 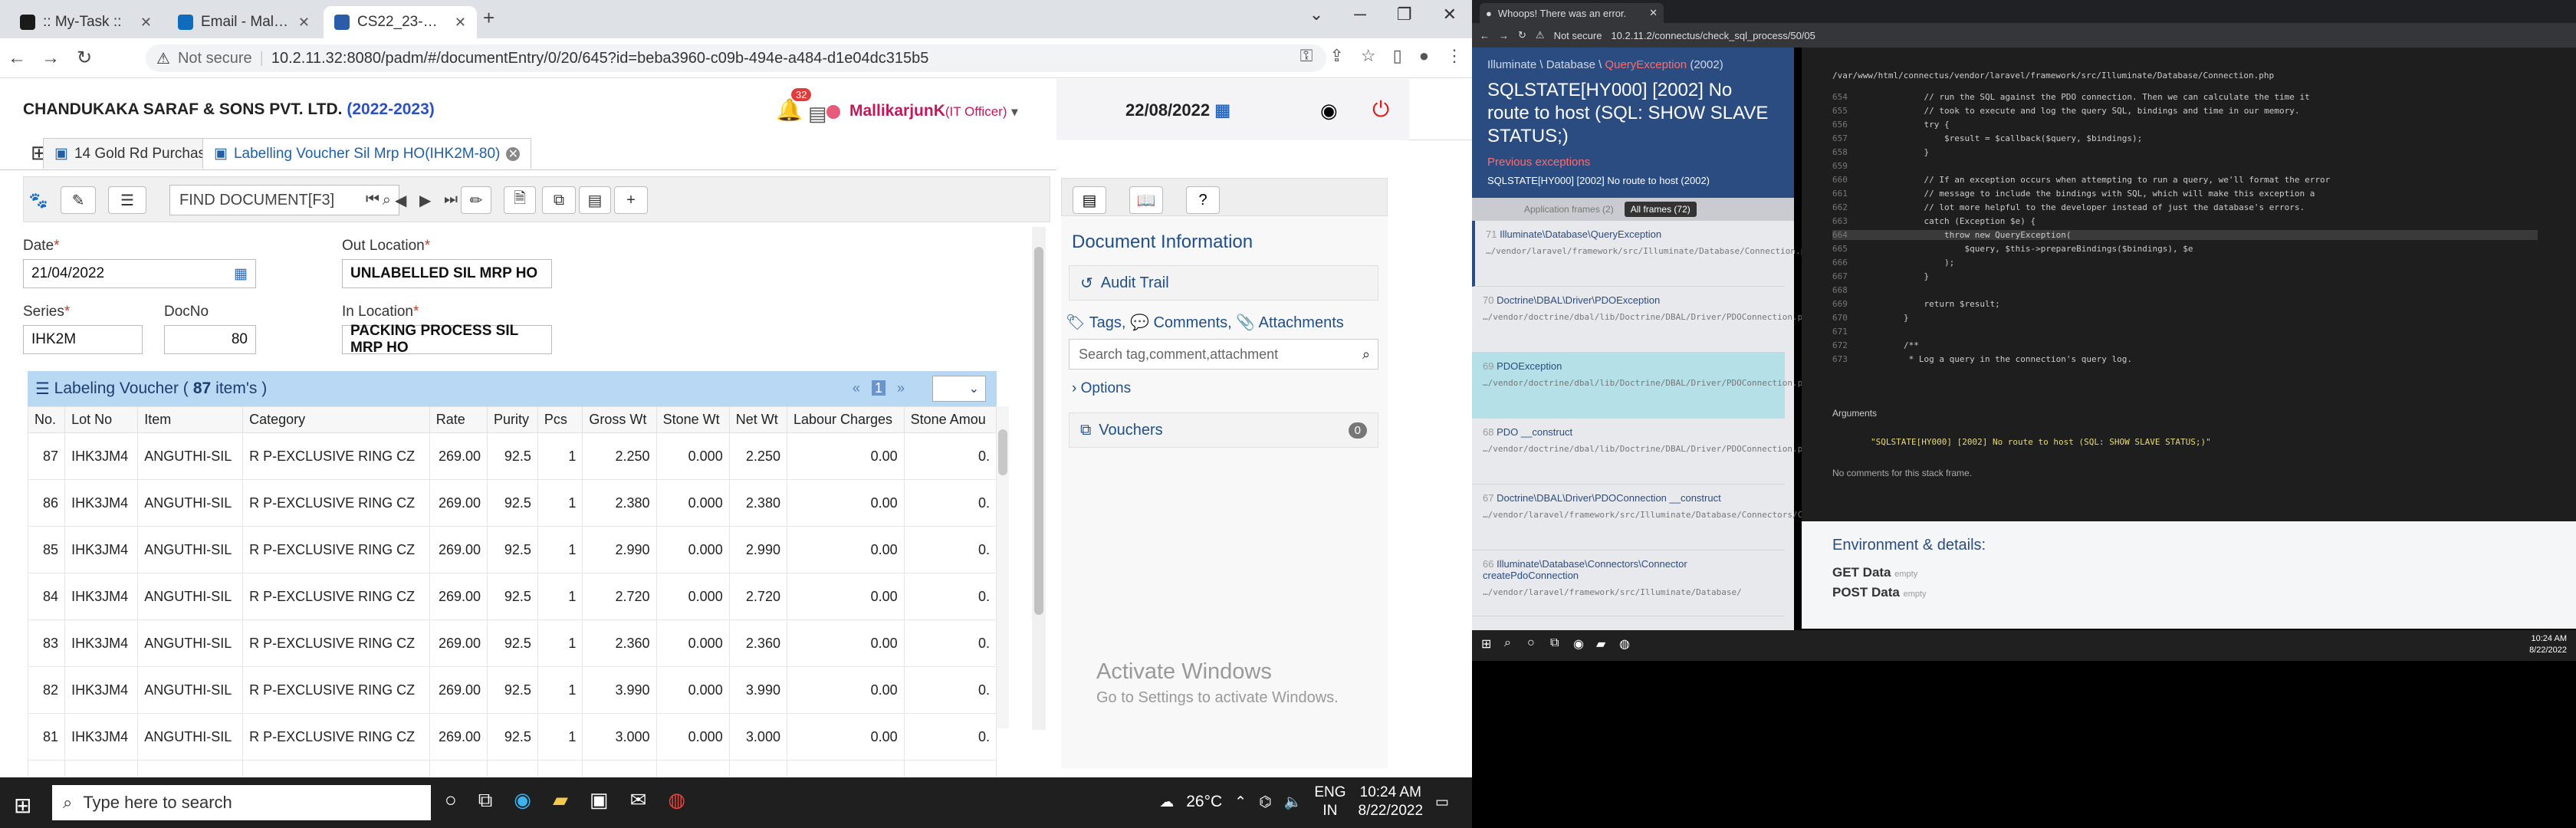 What do you see at coordinates (459, 419) in the screenshot?
I see `column-header: Rate` at bounding box center [459, 419].